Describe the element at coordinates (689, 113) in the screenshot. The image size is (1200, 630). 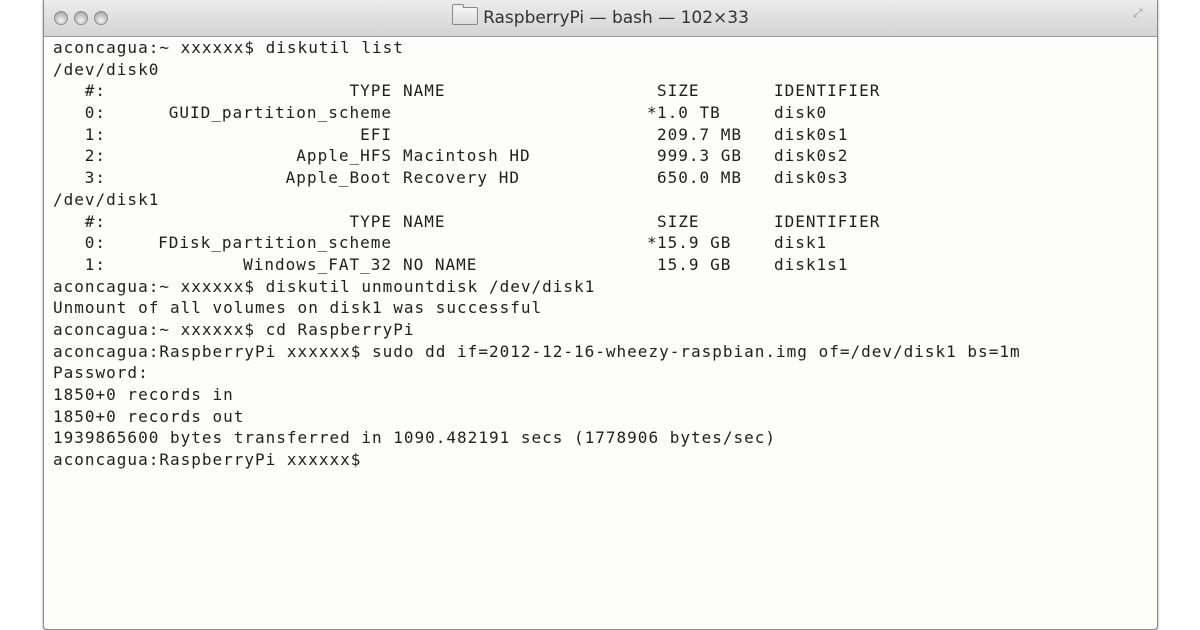
I see `cell-size: 1.0 TB` at that location.